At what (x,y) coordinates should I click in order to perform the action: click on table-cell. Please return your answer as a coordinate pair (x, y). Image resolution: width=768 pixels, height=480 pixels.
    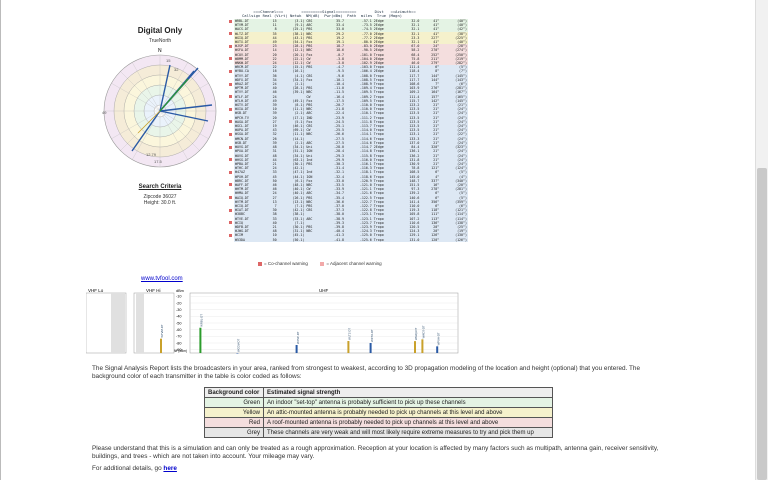
    Looking at the image, I should click on (313, 239).